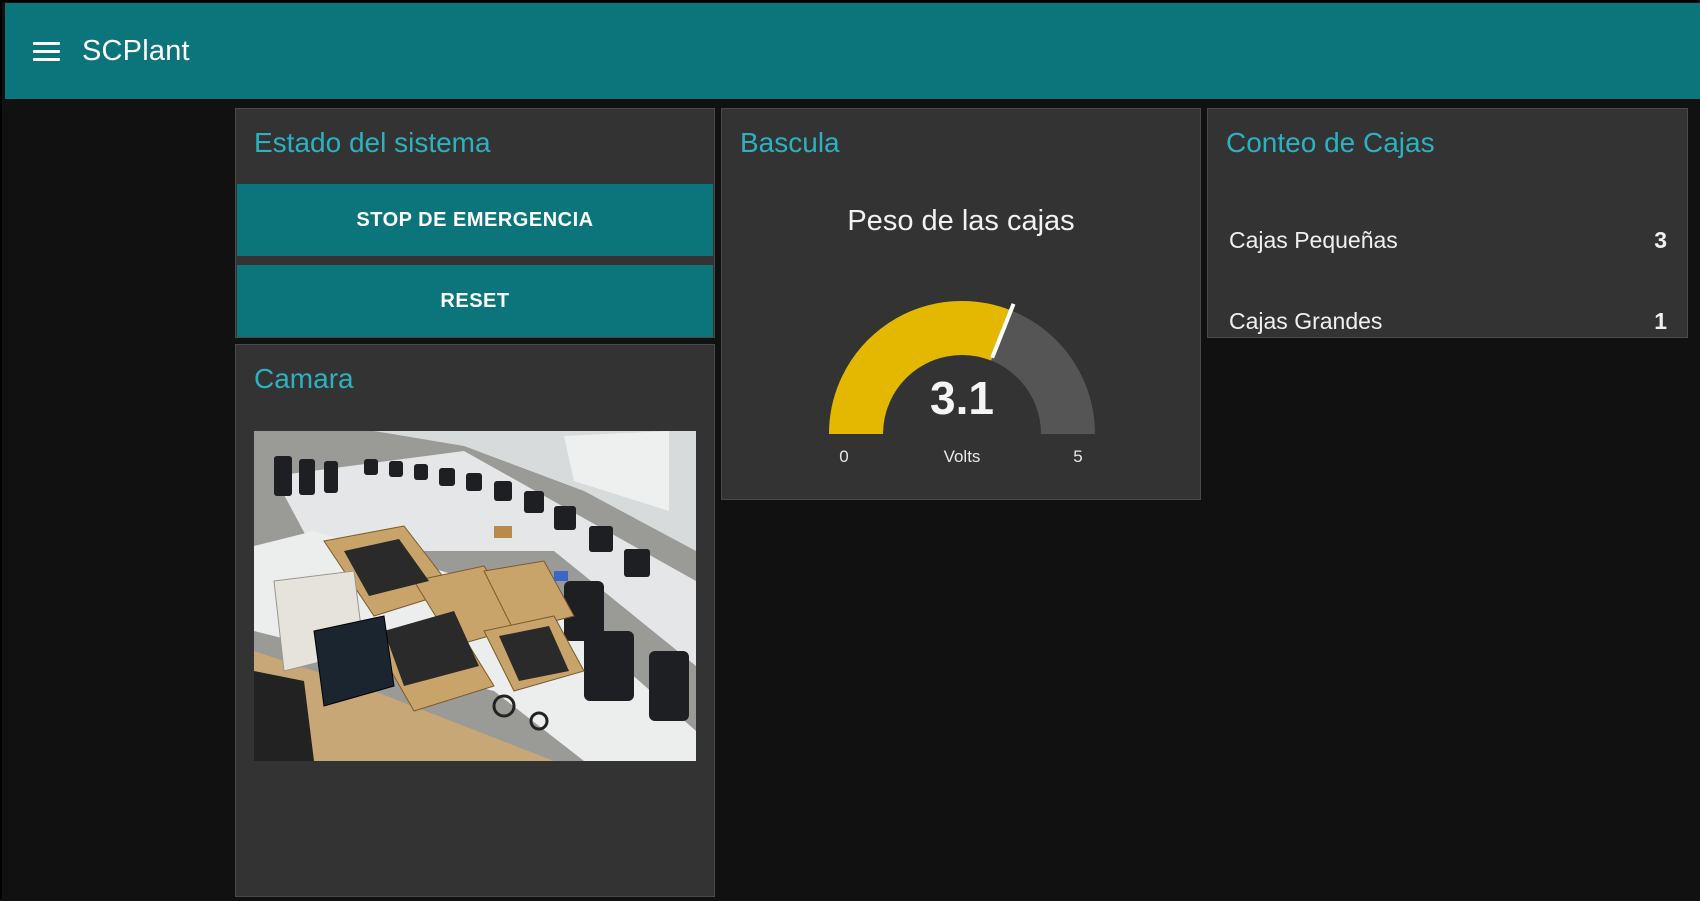  I want to click on count-value: 1, so click(1660, 320).